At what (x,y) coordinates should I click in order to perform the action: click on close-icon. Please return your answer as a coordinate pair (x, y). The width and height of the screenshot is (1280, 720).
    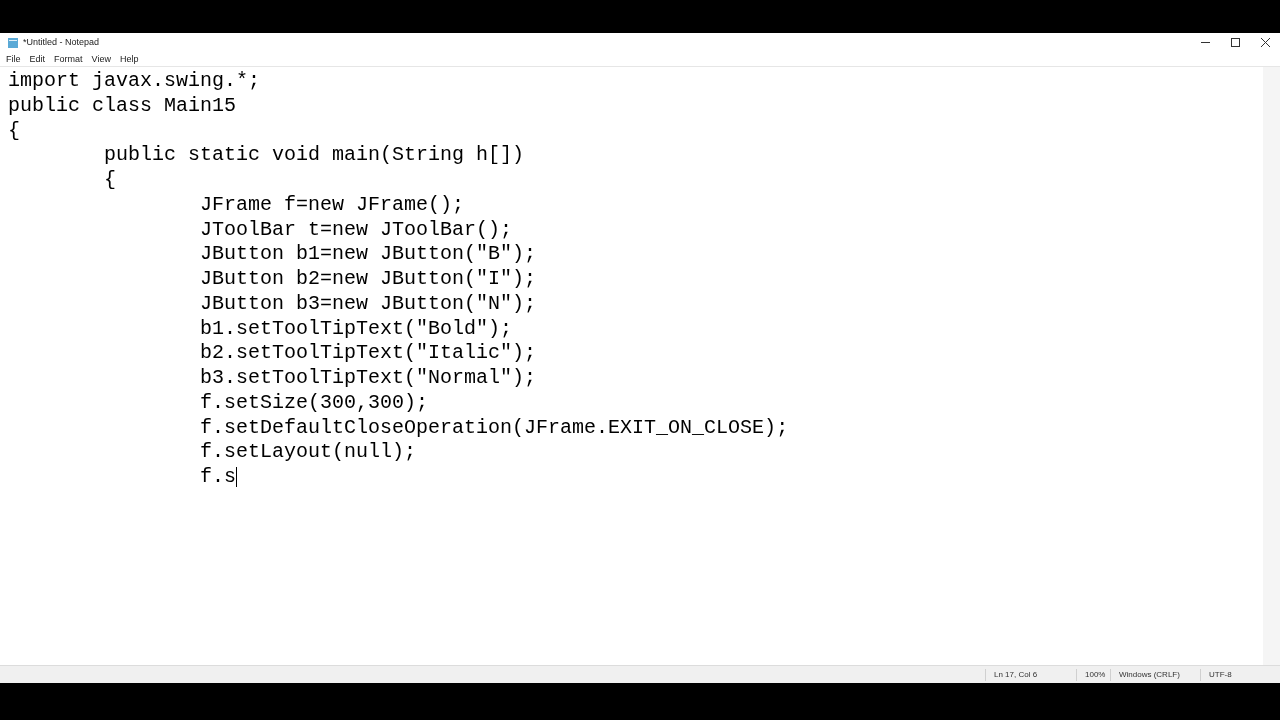
    Looking at the image, I should click on (1265, 42).